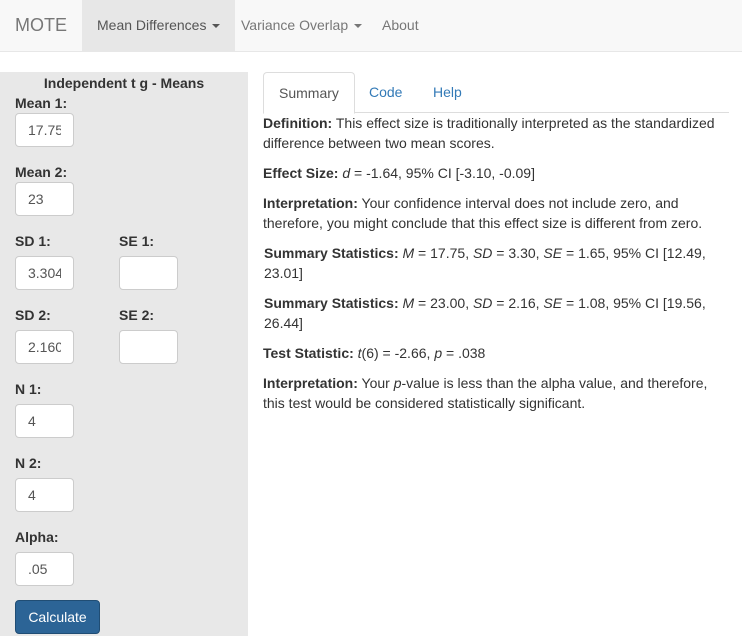  Describe the element at coordinates (37, 537) in the screenshot. I see `alpha-label: Alpha:` at that location.